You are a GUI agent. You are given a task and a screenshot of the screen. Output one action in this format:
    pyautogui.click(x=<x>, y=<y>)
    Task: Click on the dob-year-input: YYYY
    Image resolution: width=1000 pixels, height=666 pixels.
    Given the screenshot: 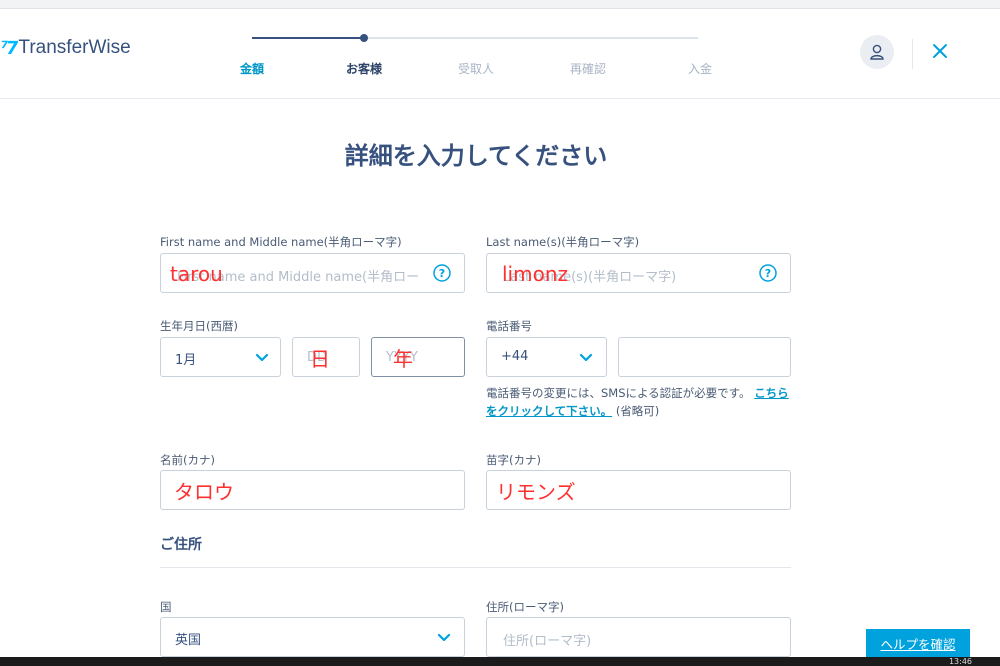 What is the action you would take?
    pyautogui.click(x=418, y=357)
    